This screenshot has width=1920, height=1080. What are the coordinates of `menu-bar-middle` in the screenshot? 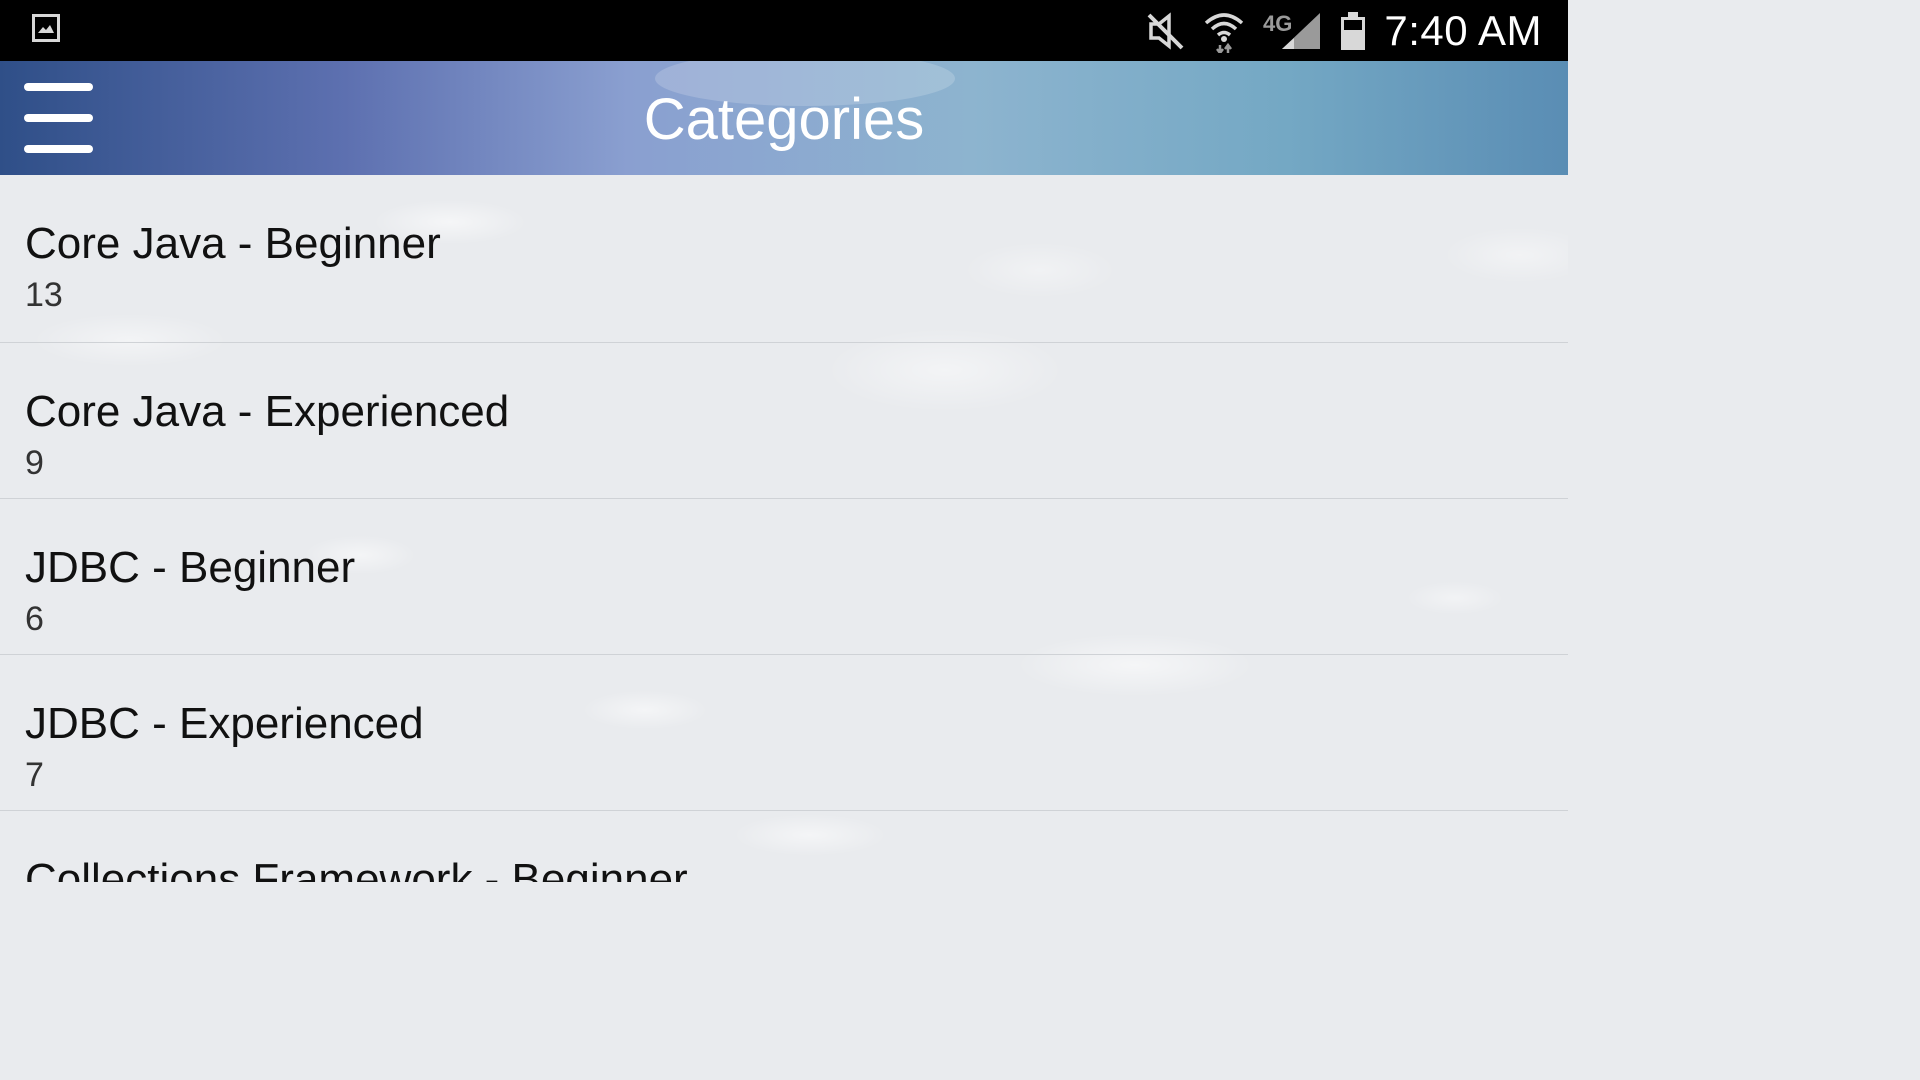 It's located at (58, 118).